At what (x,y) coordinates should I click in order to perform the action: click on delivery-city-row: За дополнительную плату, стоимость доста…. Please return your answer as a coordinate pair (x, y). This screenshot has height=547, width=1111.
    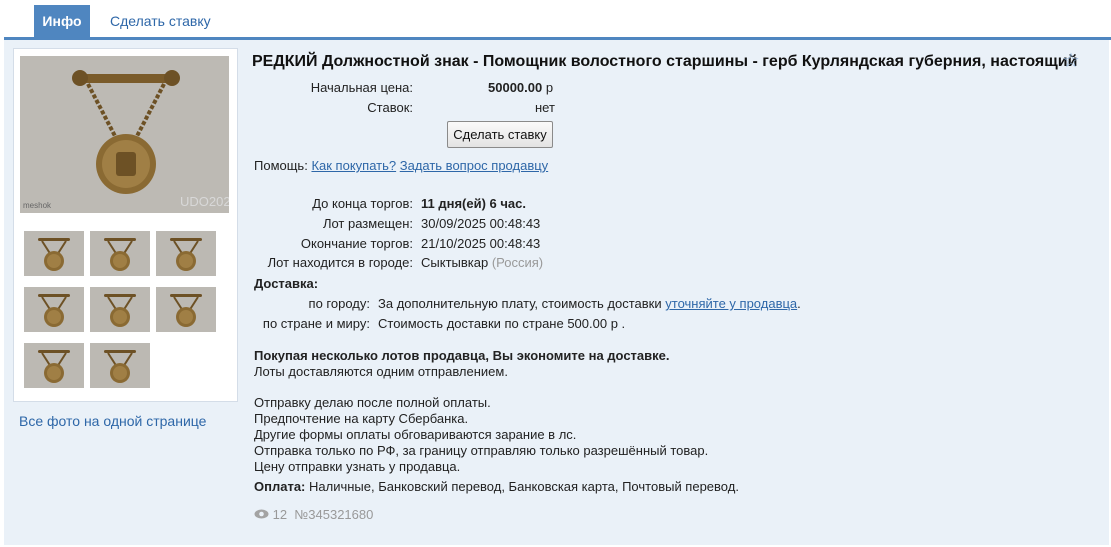
    Looking at the image, I should click on (589, 303).